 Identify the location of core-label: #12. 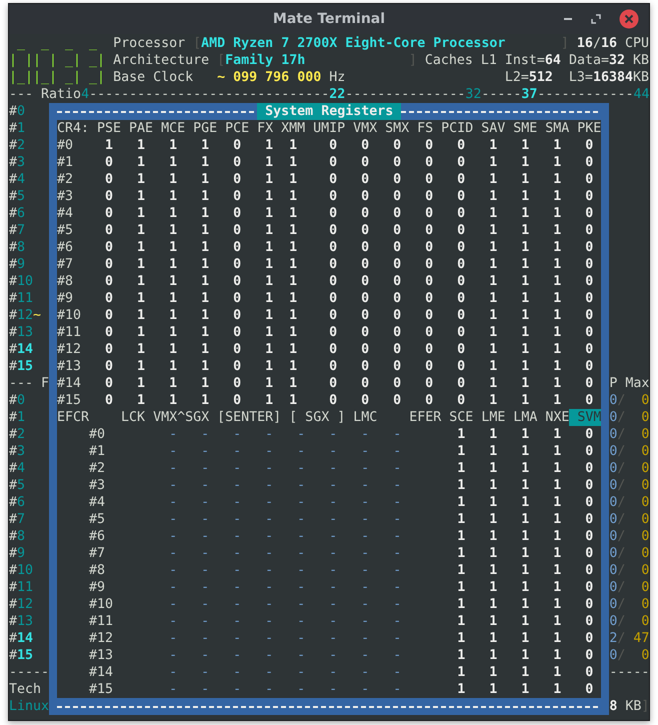
(21, 604).